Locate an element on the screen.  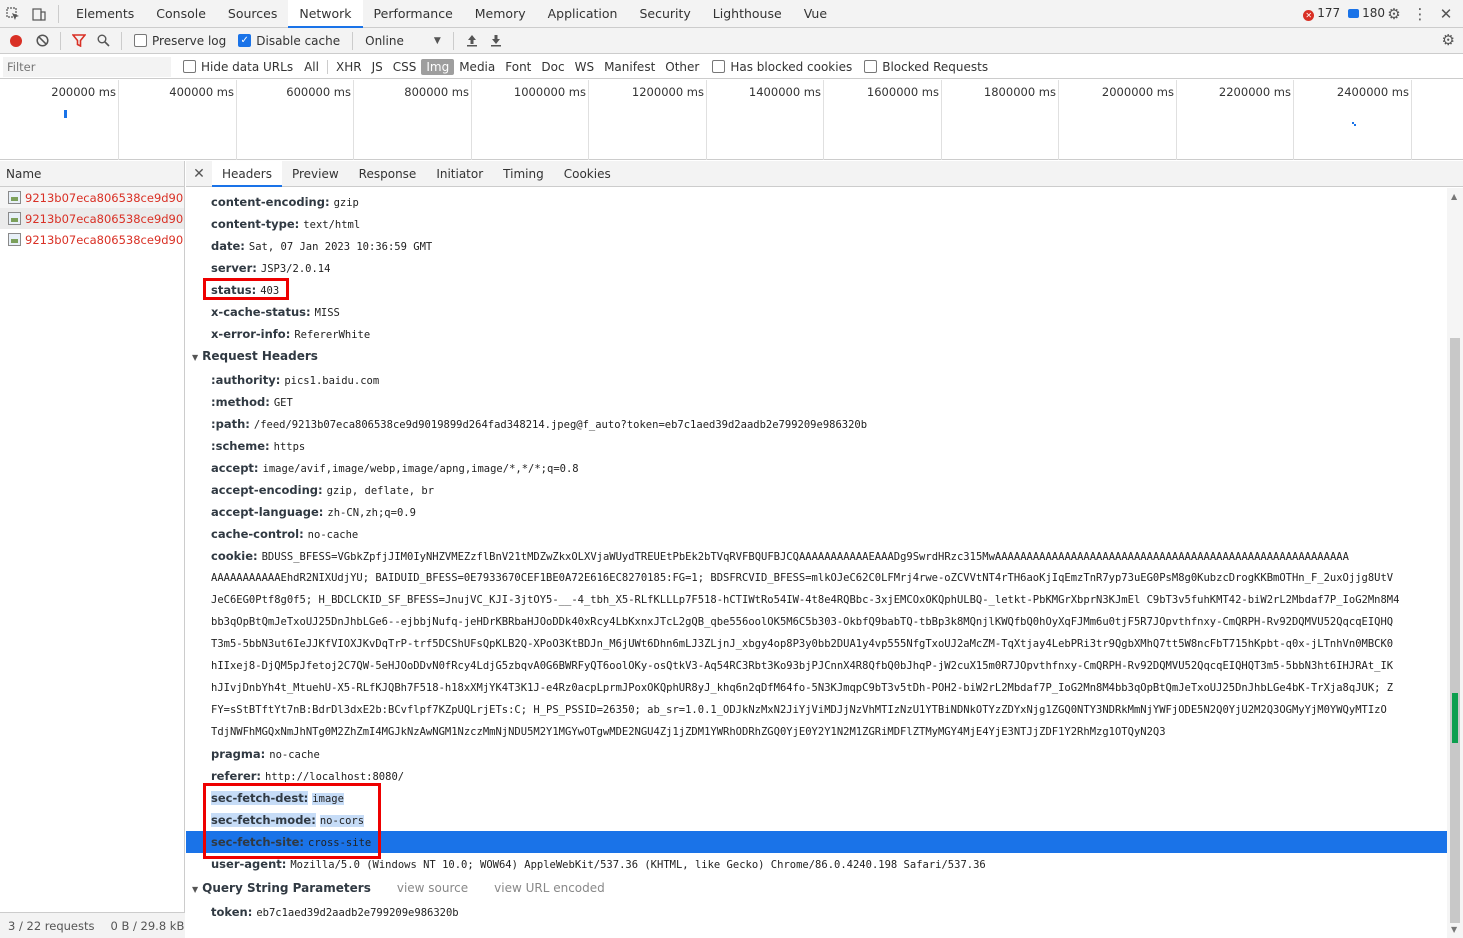
import-har-icon is located at coordinates (472, 41).